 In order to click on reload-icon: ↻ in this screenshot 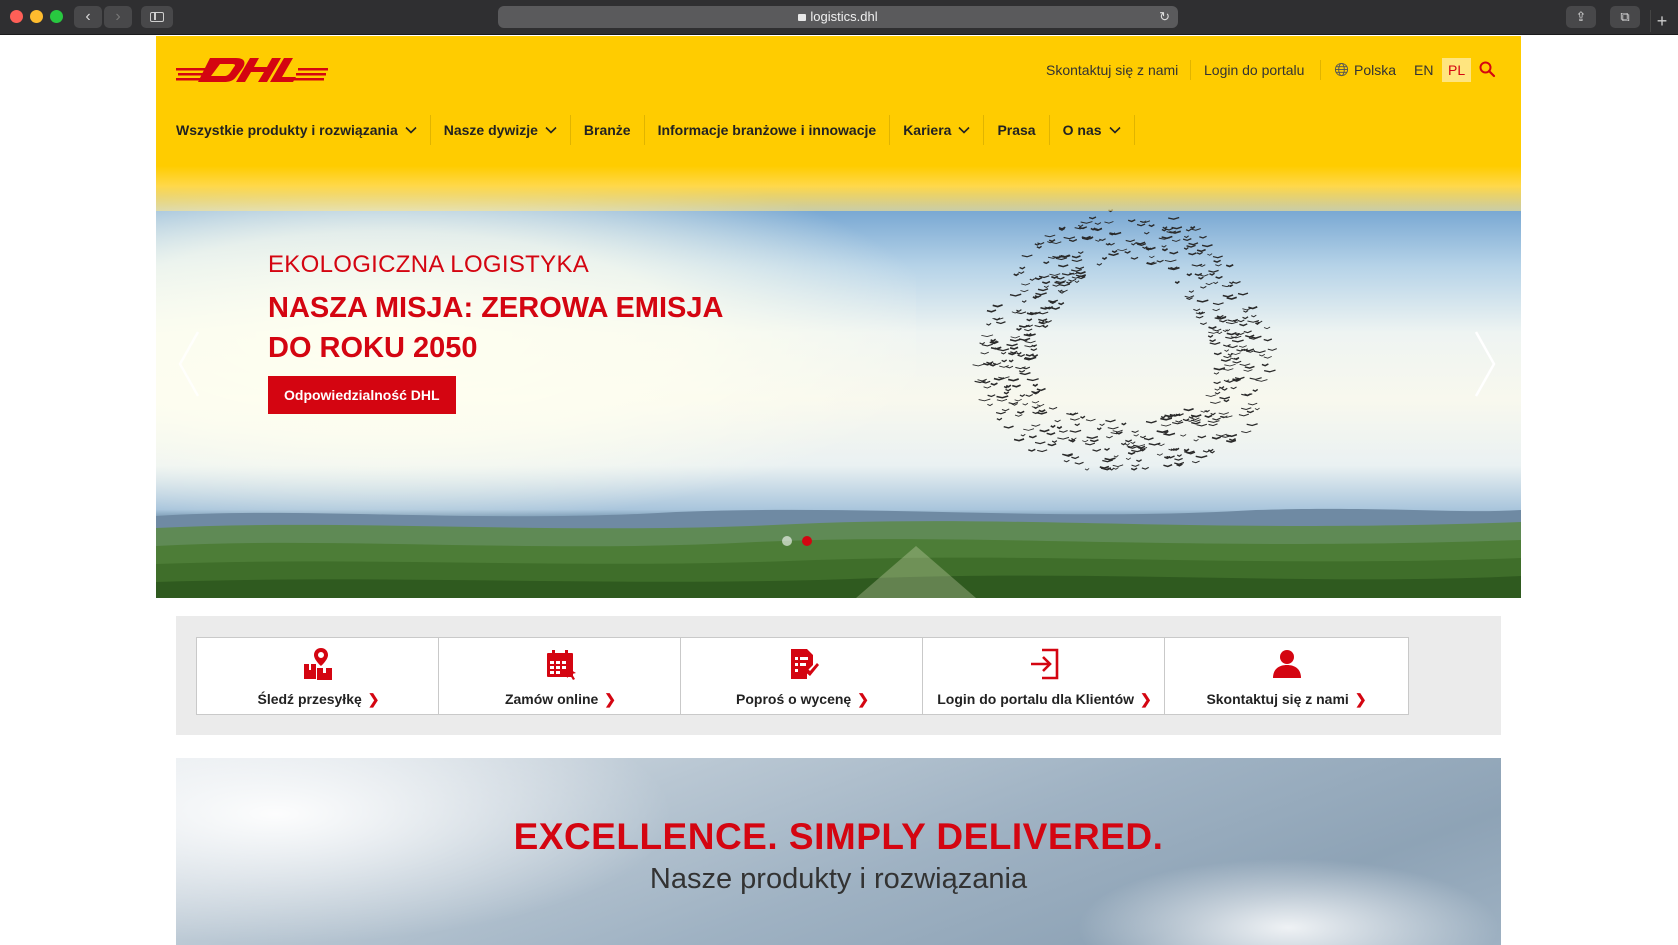, I will do `click(1164, 17)`.